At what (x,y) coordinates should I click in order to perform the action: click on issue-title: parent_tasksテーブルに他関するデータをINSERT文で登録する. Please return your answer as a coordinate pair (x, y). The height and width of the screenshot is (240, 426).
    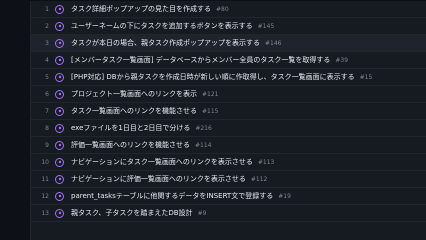
    Looking at the image, I should click on (172, 196).